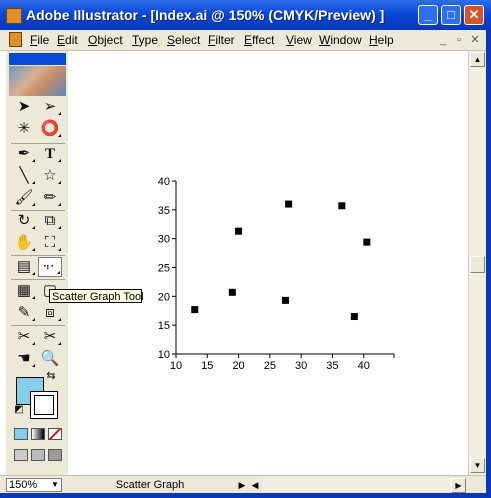  What do you see at coordinates (24, 176) in the screenshot?
I see `line-segment-tool-icon: ╲` at bounding box center [24, 176].